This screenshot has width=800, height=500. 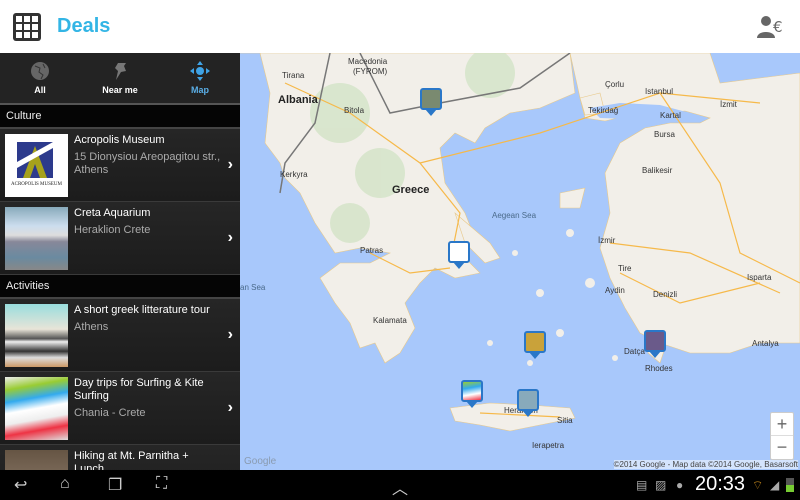 I want to click on logo-text: ACROPOLIS MUSEUM, so click(x=36, y=184).